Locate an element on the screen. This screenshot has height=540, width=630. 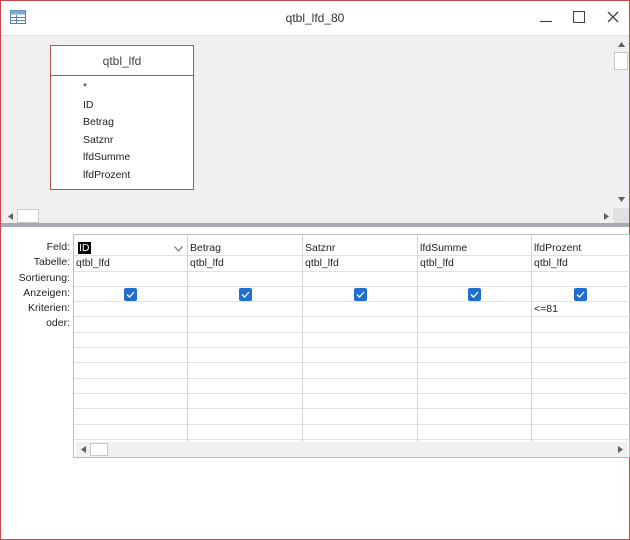
chevron-down-icon is located at coordinates (178, 248).